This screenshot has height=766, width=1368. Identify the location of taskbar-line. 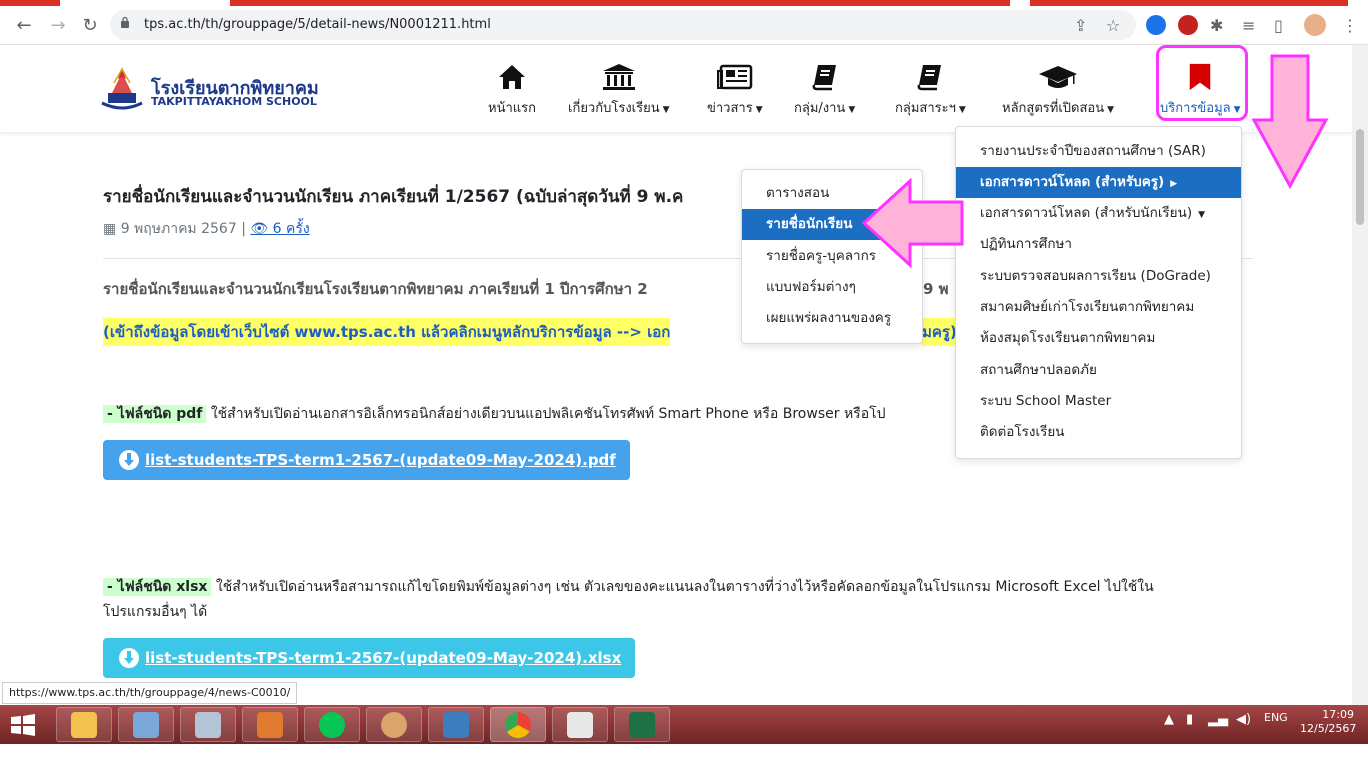
(332, 724).